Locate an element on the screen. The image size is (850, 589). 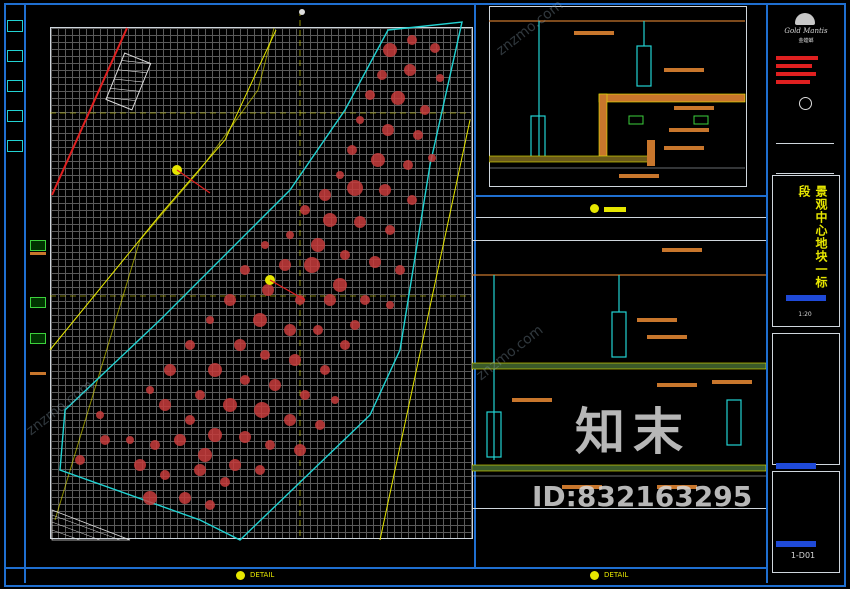
logo-mark is located at coordinates (805, 19).